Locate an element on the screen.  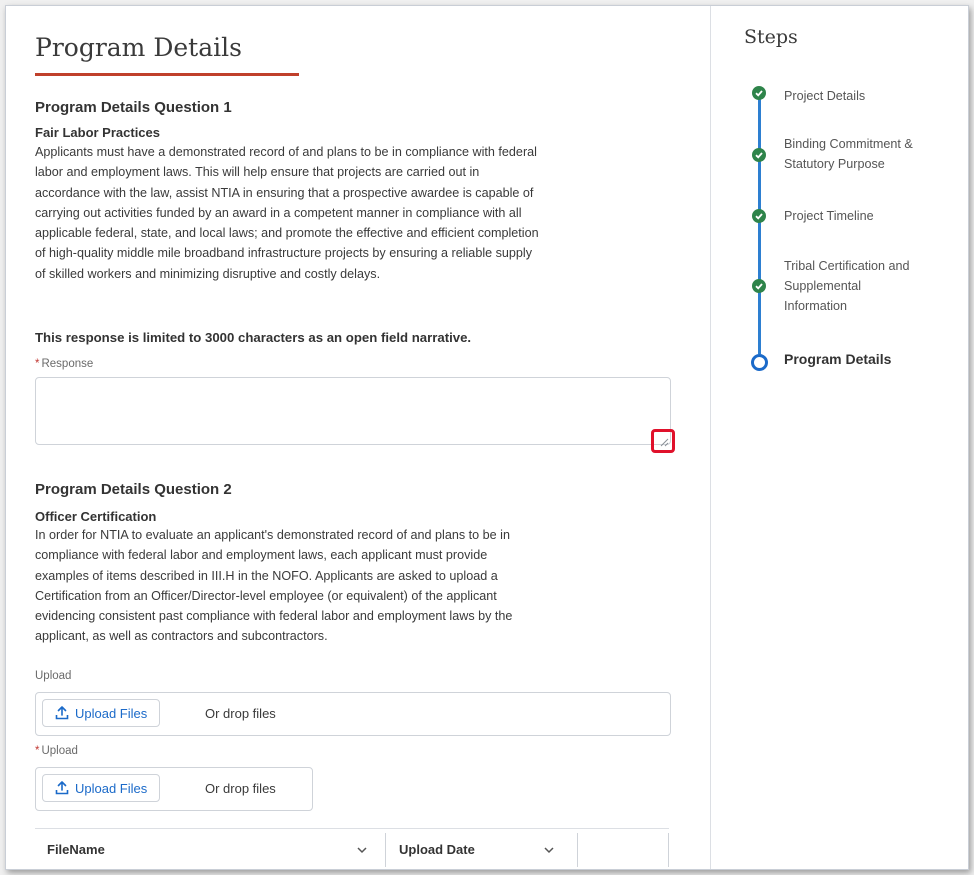
step-label-line: Statutory Purpose is located at coordinates (834, 164).